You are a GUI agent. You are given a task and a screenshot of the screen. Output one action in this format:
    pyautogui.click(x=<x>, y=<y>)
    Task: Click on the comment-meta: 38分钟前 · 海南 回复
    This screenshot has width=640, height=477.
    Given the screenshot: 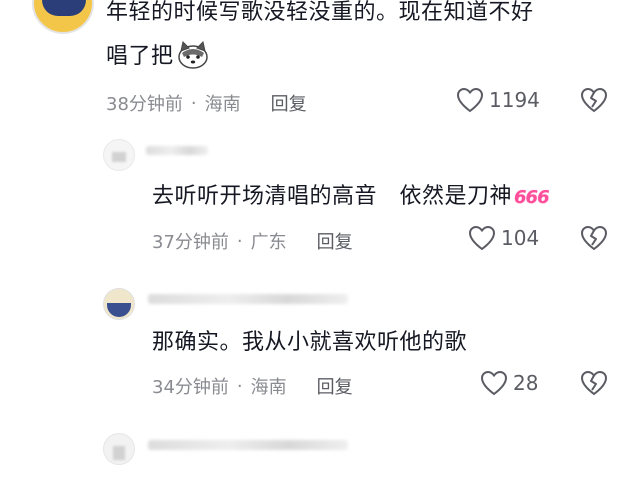 What is the action you would take?
    pyautogui.click(x=206, y=103)
    